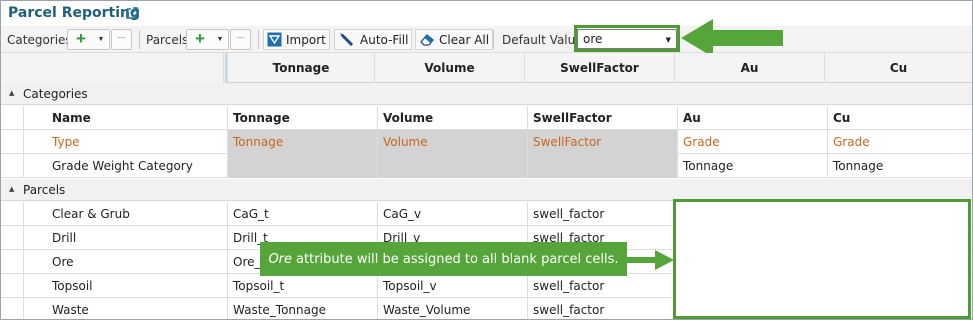 The height and width of the screenshot is (320, 973). Describe the element at coordinates (302, 214) in the screenshot. I see `table-cell: CaG_t` at that location.